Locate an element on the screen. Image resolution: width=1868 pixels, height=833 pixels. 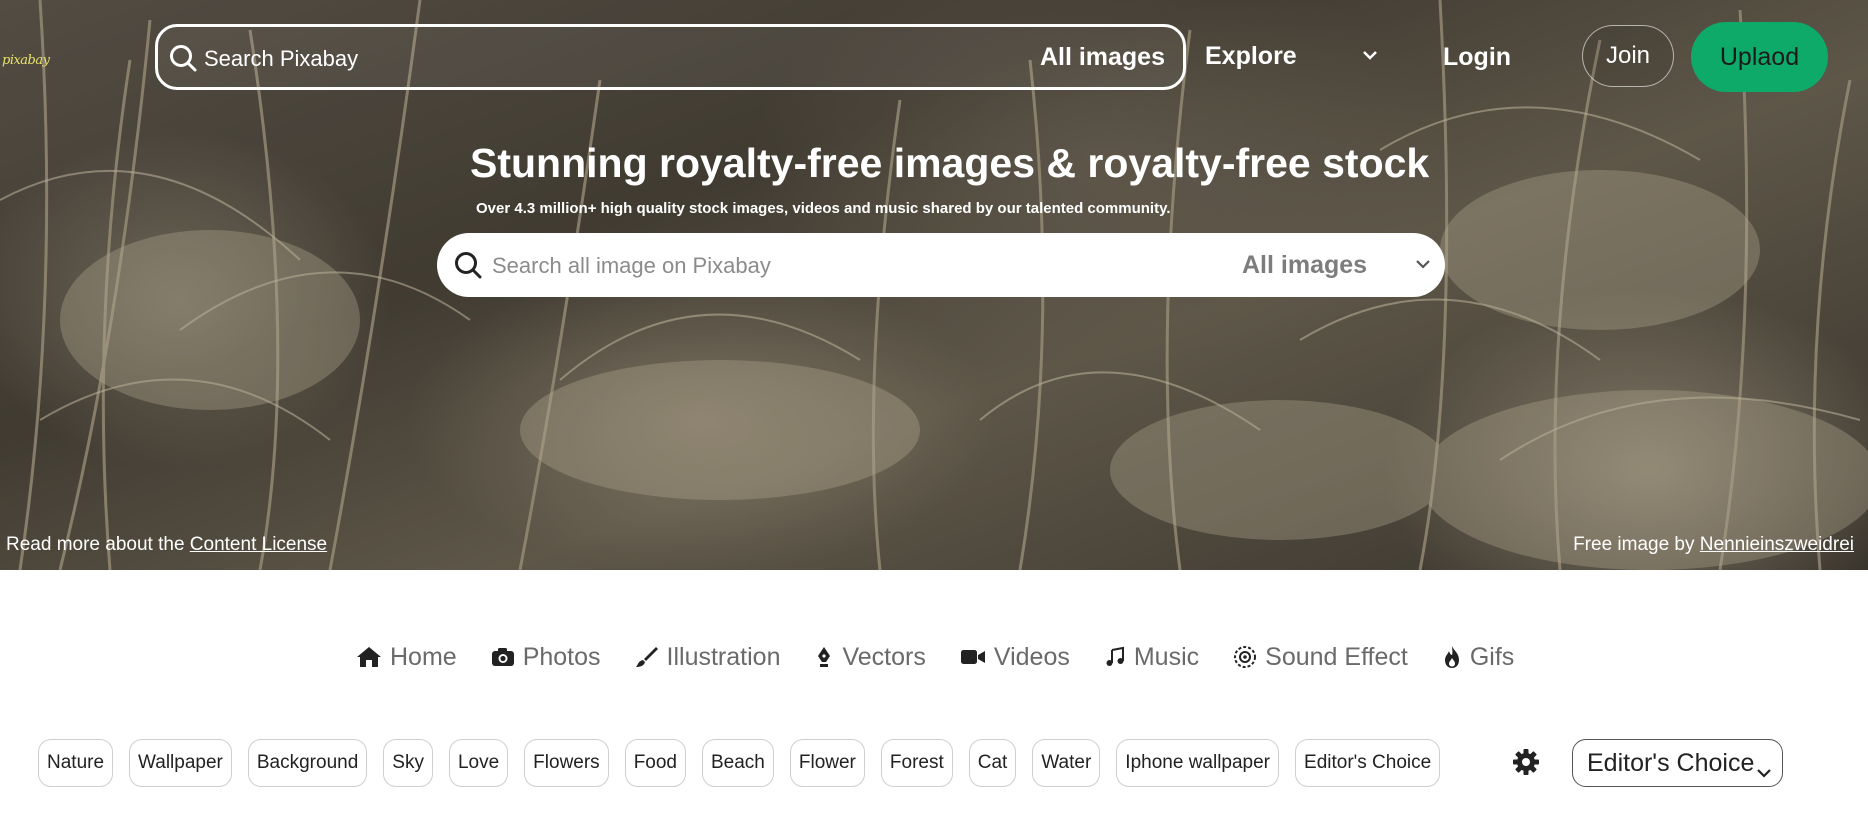
header-search-scope-select: All images is located at coordinates (1102, 57).